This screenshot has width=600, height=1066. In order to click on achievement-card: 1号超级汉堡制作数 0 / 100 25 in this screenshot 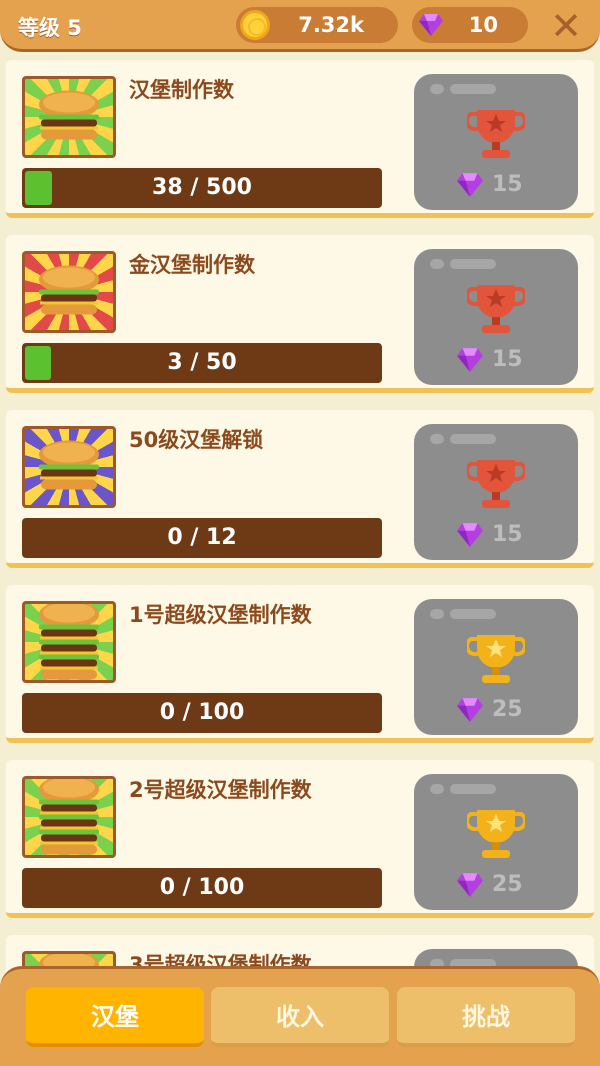, I will do `click(300, 664)`.